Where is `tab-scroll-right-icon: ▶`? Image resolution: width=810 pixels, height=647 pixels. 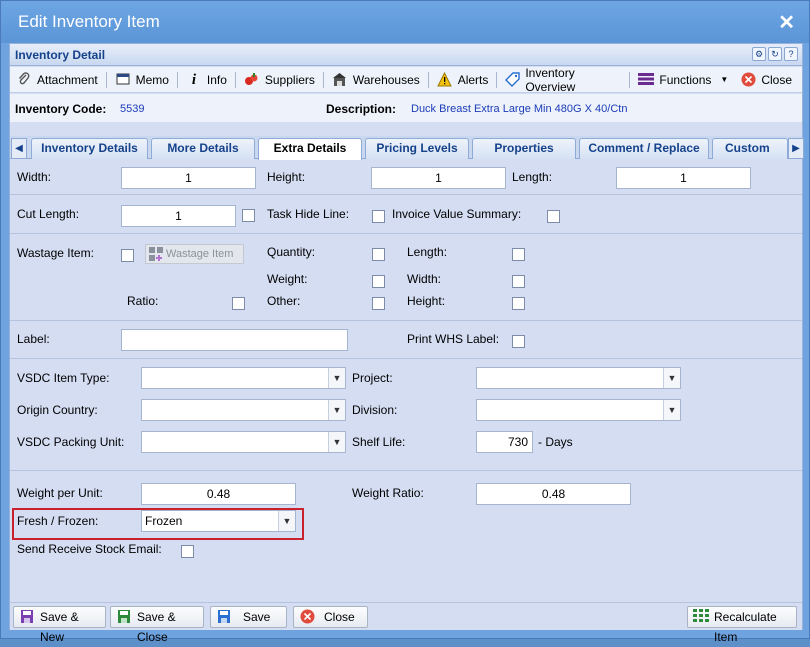
tab-scroll-right-icon: ▶ is located at coordinates (796, 148).